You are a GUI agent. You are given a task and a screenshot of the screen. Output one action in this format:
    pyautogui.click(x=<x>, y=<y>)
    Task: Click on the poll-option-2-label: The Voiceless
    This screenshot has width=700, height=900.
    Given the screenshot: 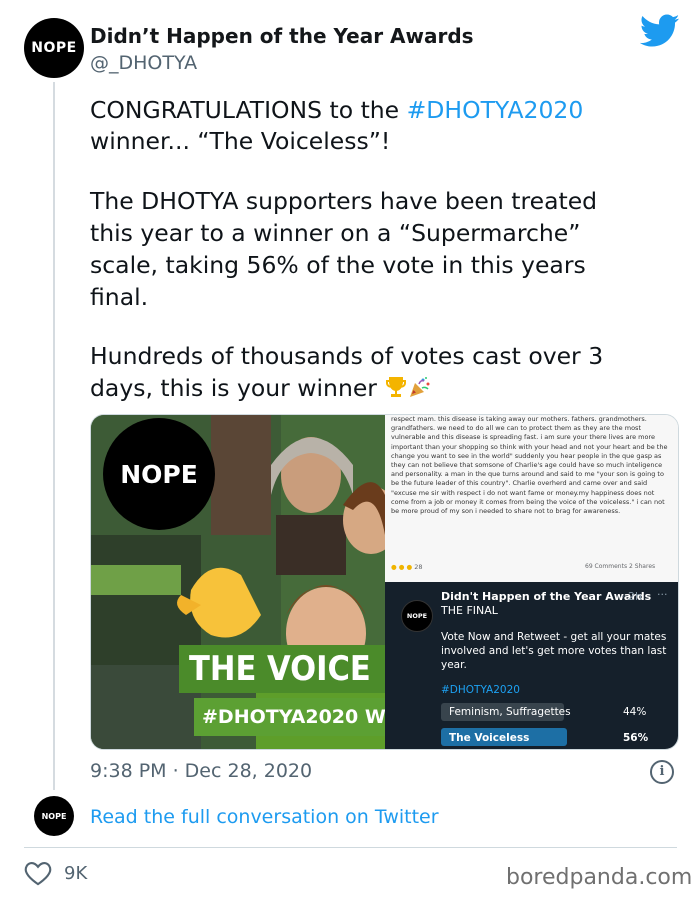 What is the action you would take?
    pyautogui.click(x=489, y=738)
    